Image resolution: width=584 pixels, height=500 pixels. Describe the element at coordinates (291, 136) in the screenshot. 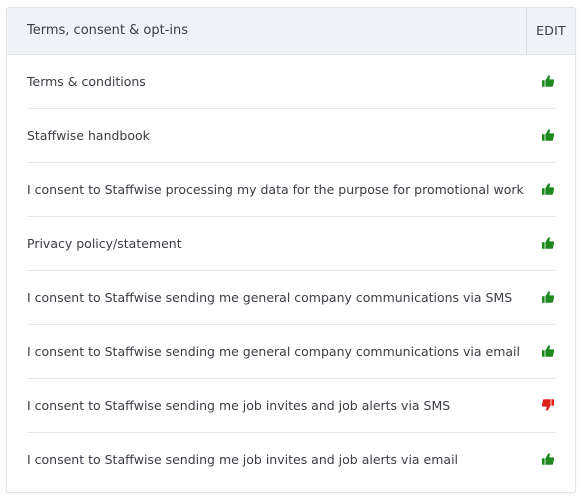

I see `consent-row: Staffwise handbook` at that location.